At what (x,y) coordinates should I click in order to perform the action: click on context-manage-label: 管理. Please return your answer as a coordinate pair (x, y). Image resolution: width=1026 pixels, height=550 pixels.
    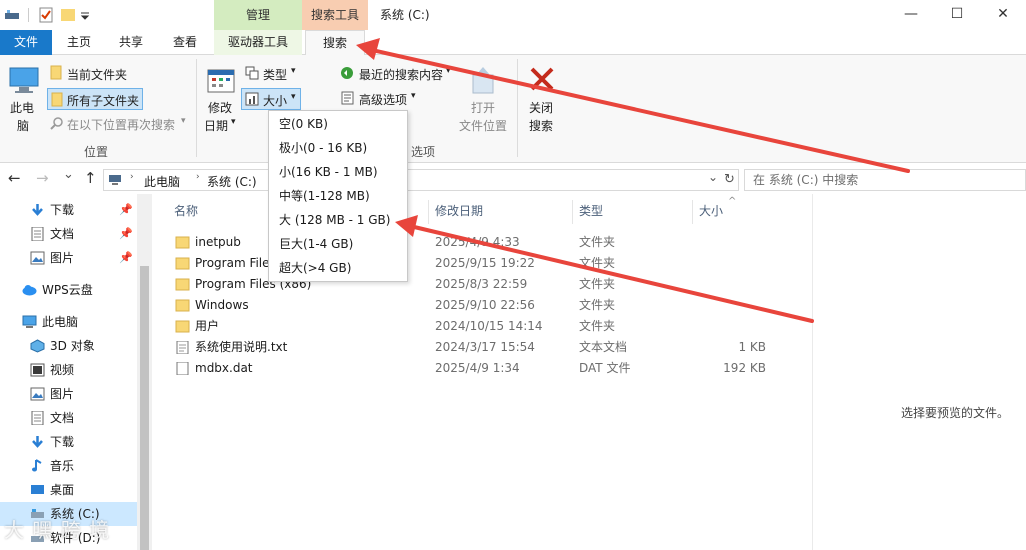
    Looking at the image, I should click on (258, 15).